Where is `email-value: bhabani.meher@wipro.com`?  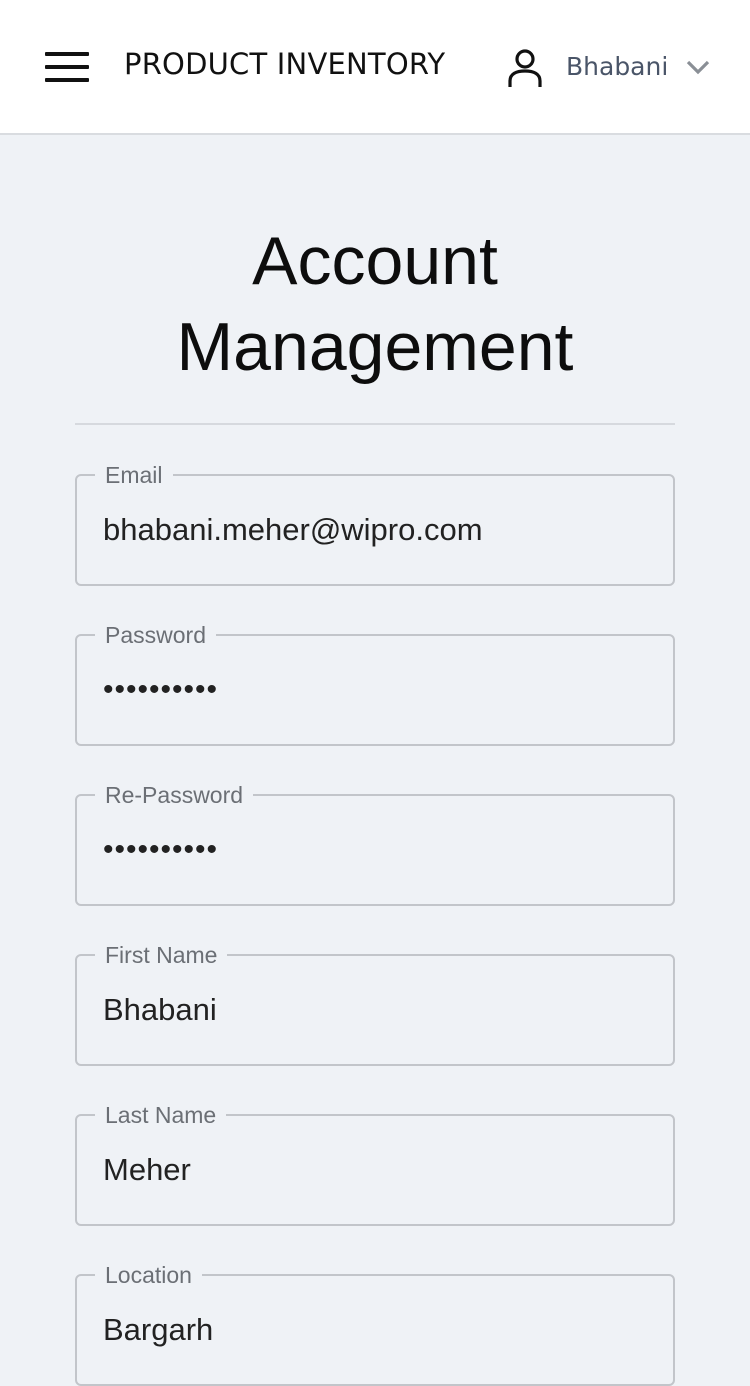
email-value: bhabani.meher@wipro.com is located at coordinates (293, 529).